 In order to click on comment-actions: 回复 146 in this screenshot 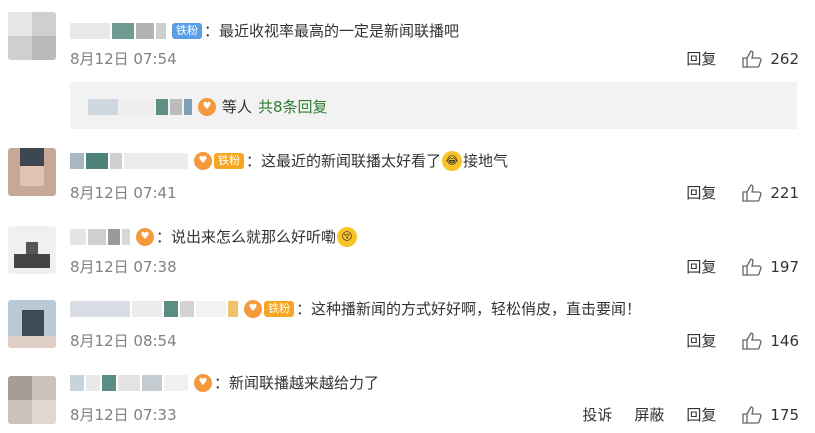, I will do `click(731, 340)`.